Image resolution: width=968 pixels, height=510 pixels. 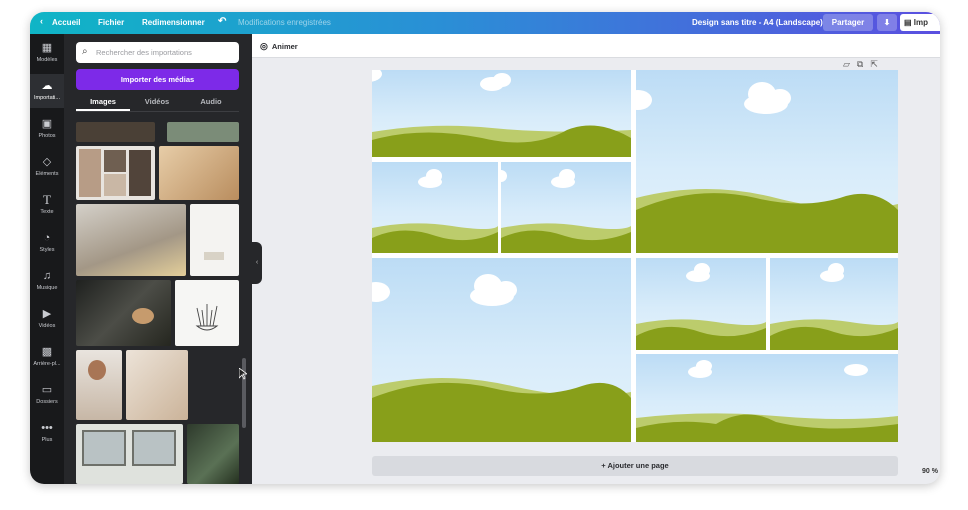 What do you see at coordinates (850, 64) in the screenshot?
I see `notes-icon: ▱` at bounding box center [850, 64].